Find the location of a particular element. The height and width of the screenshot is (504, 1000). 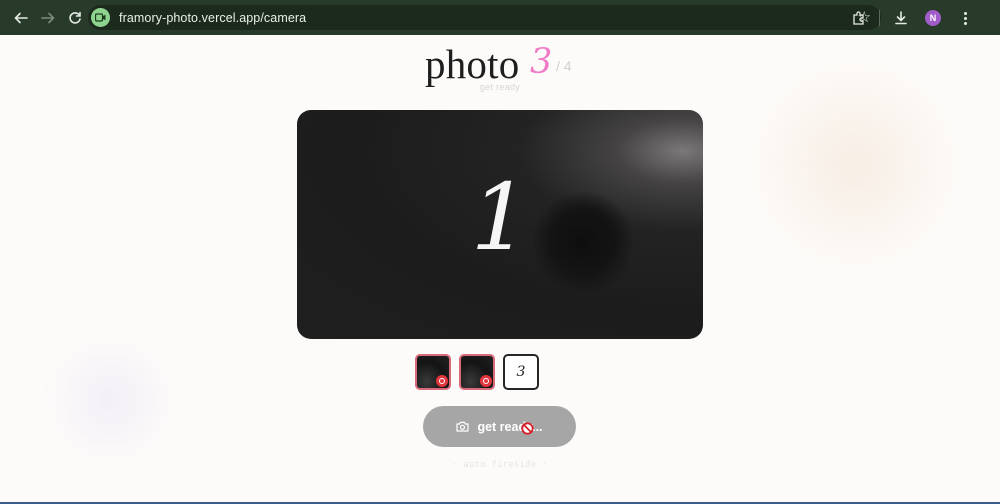

profile-button: N is located at coordinates (933, 18).